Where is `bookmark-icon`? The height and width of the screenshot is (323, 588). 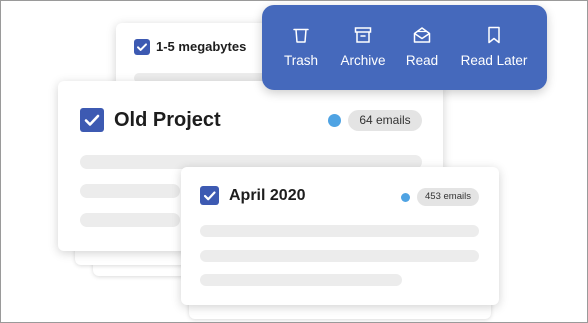 bookmark-icon is located at coordinates (494, 35).